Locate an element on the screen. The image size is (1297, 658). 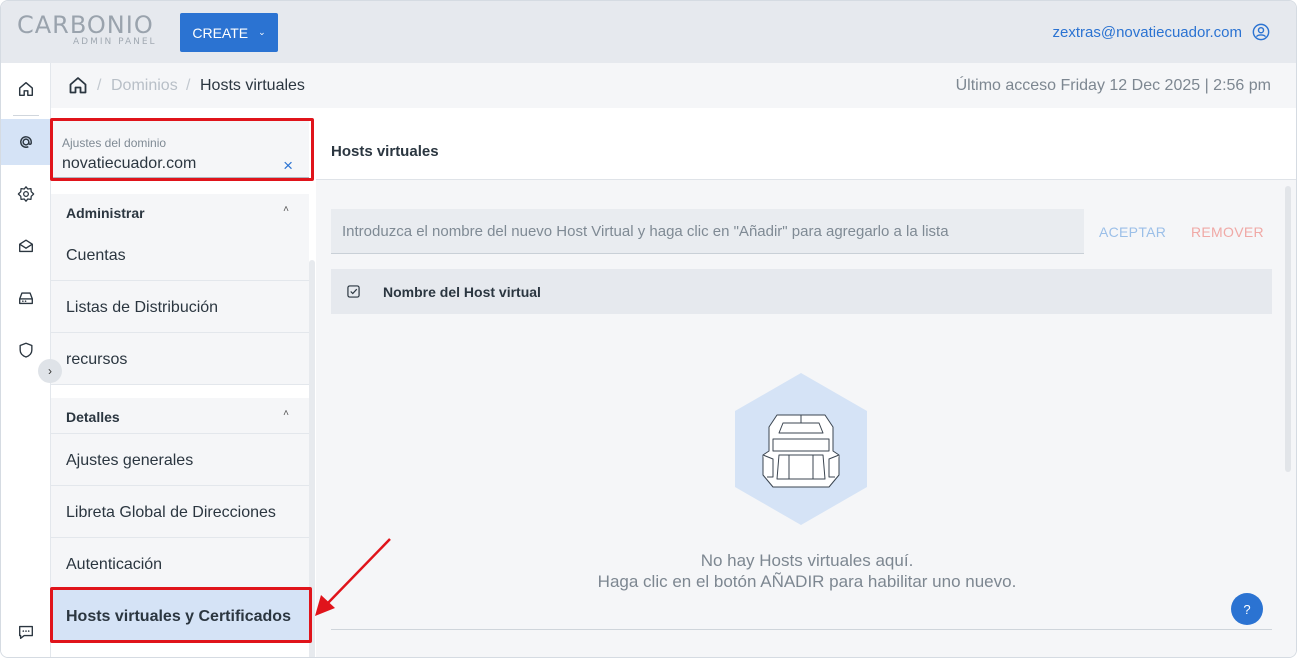
section-title: Detalles is located at coordinates (93, 417).